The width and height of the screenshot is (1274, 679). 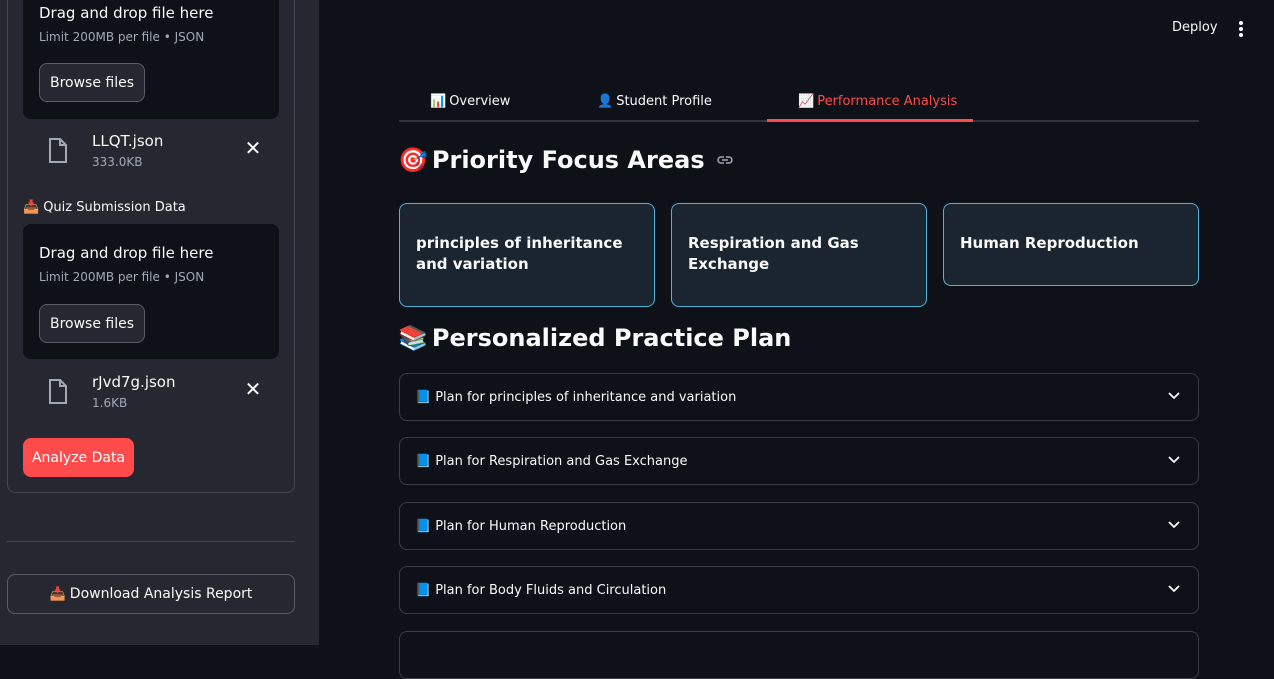 I want to click on quiz-label-text: Quiz Submission Data, so click(x=114, y=207).